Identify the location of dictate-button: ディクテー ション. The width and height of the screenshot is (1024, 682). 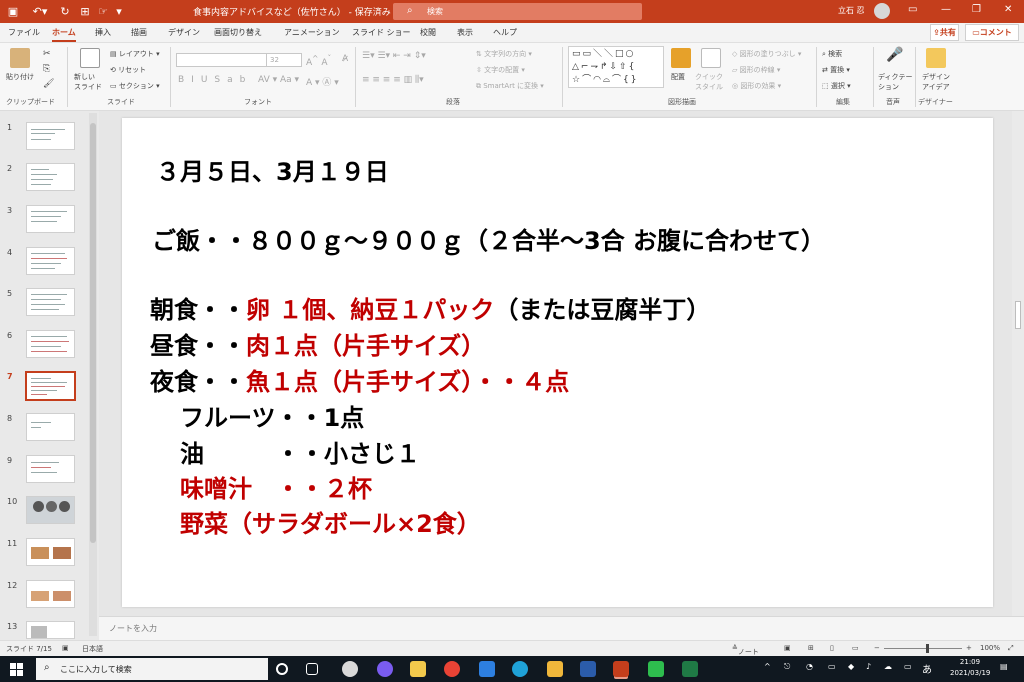
(895, 82).